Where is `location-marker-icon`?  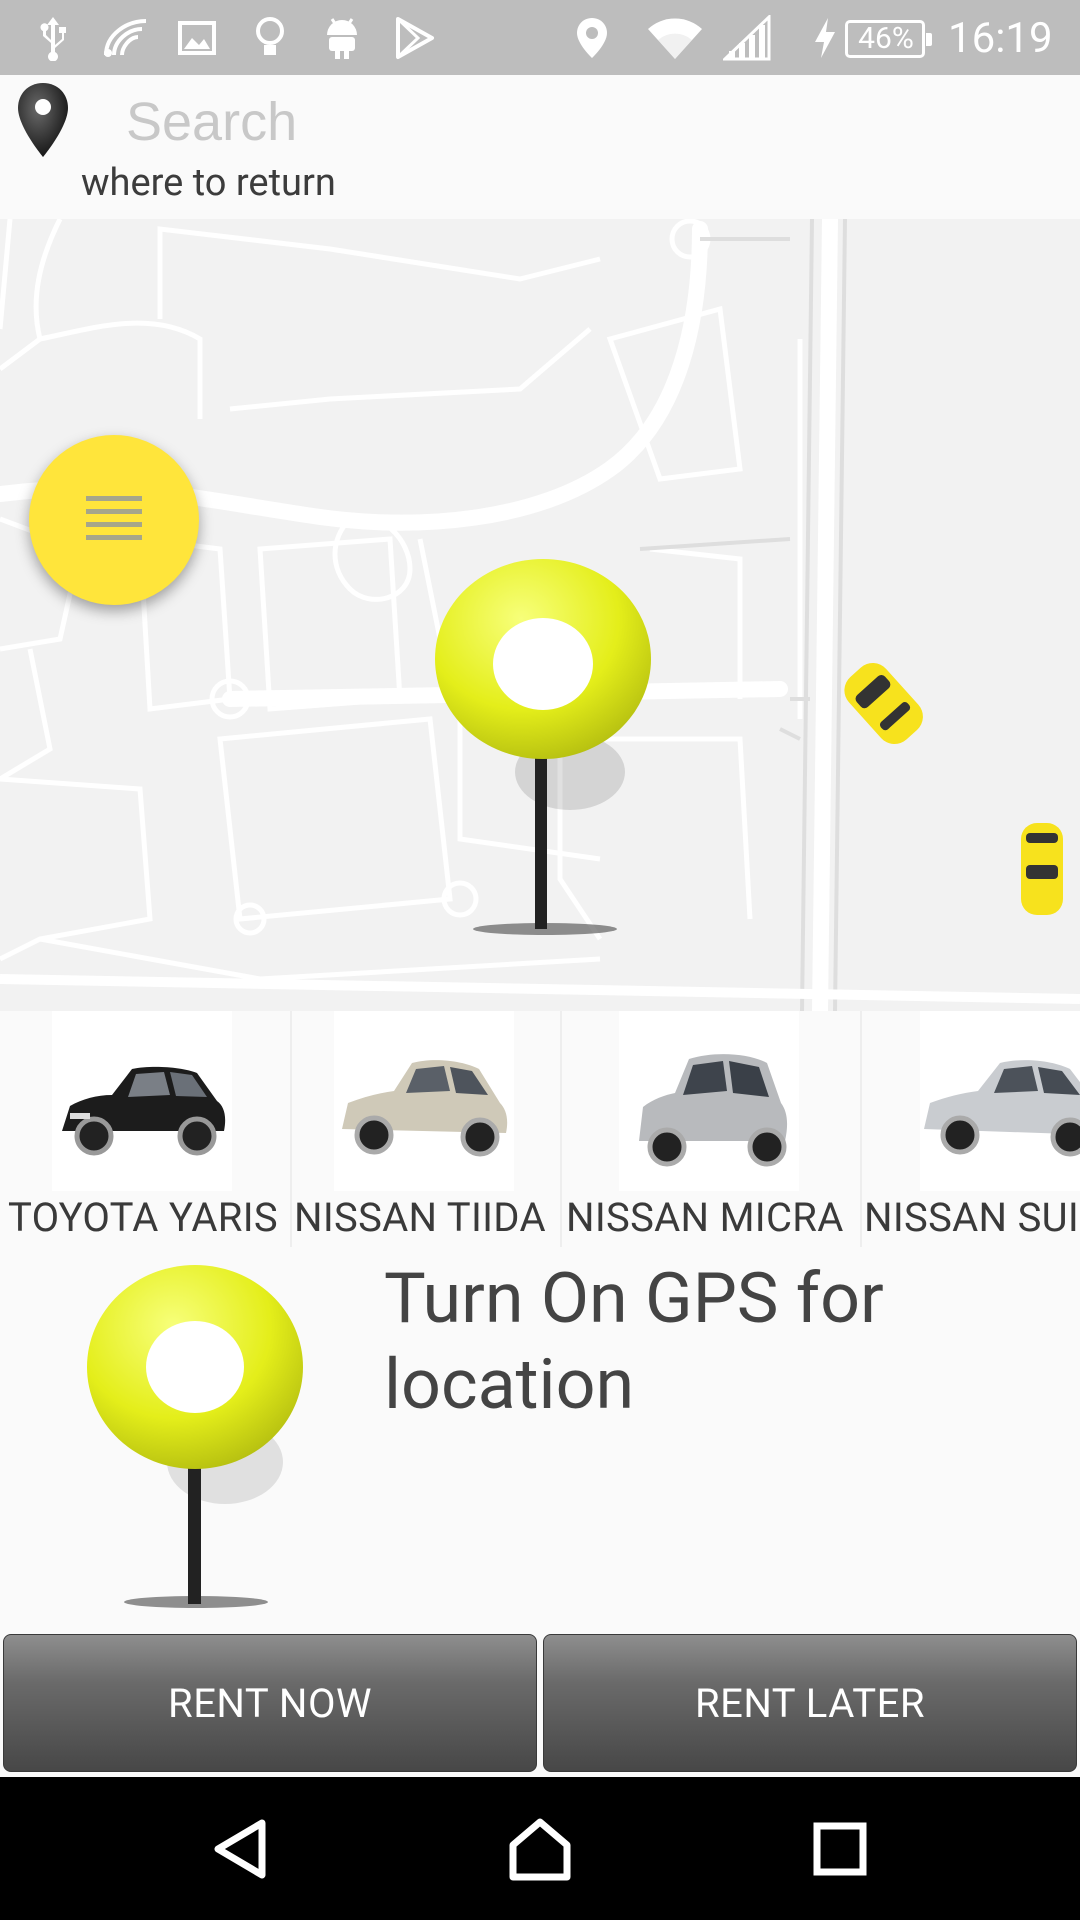
location-marker-icon is located at coordinates (43, 123).